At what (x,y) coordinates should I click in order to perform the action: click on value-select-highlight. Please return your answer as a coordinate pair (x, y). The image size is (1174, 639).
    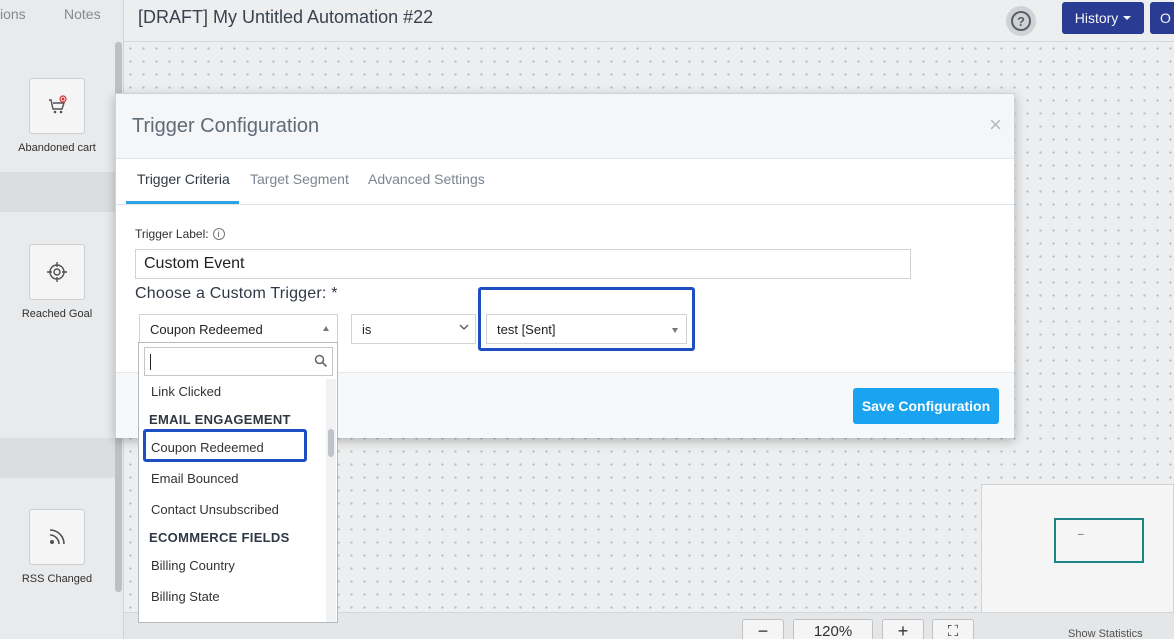
    Looking at the image, I should click on (586, 319).